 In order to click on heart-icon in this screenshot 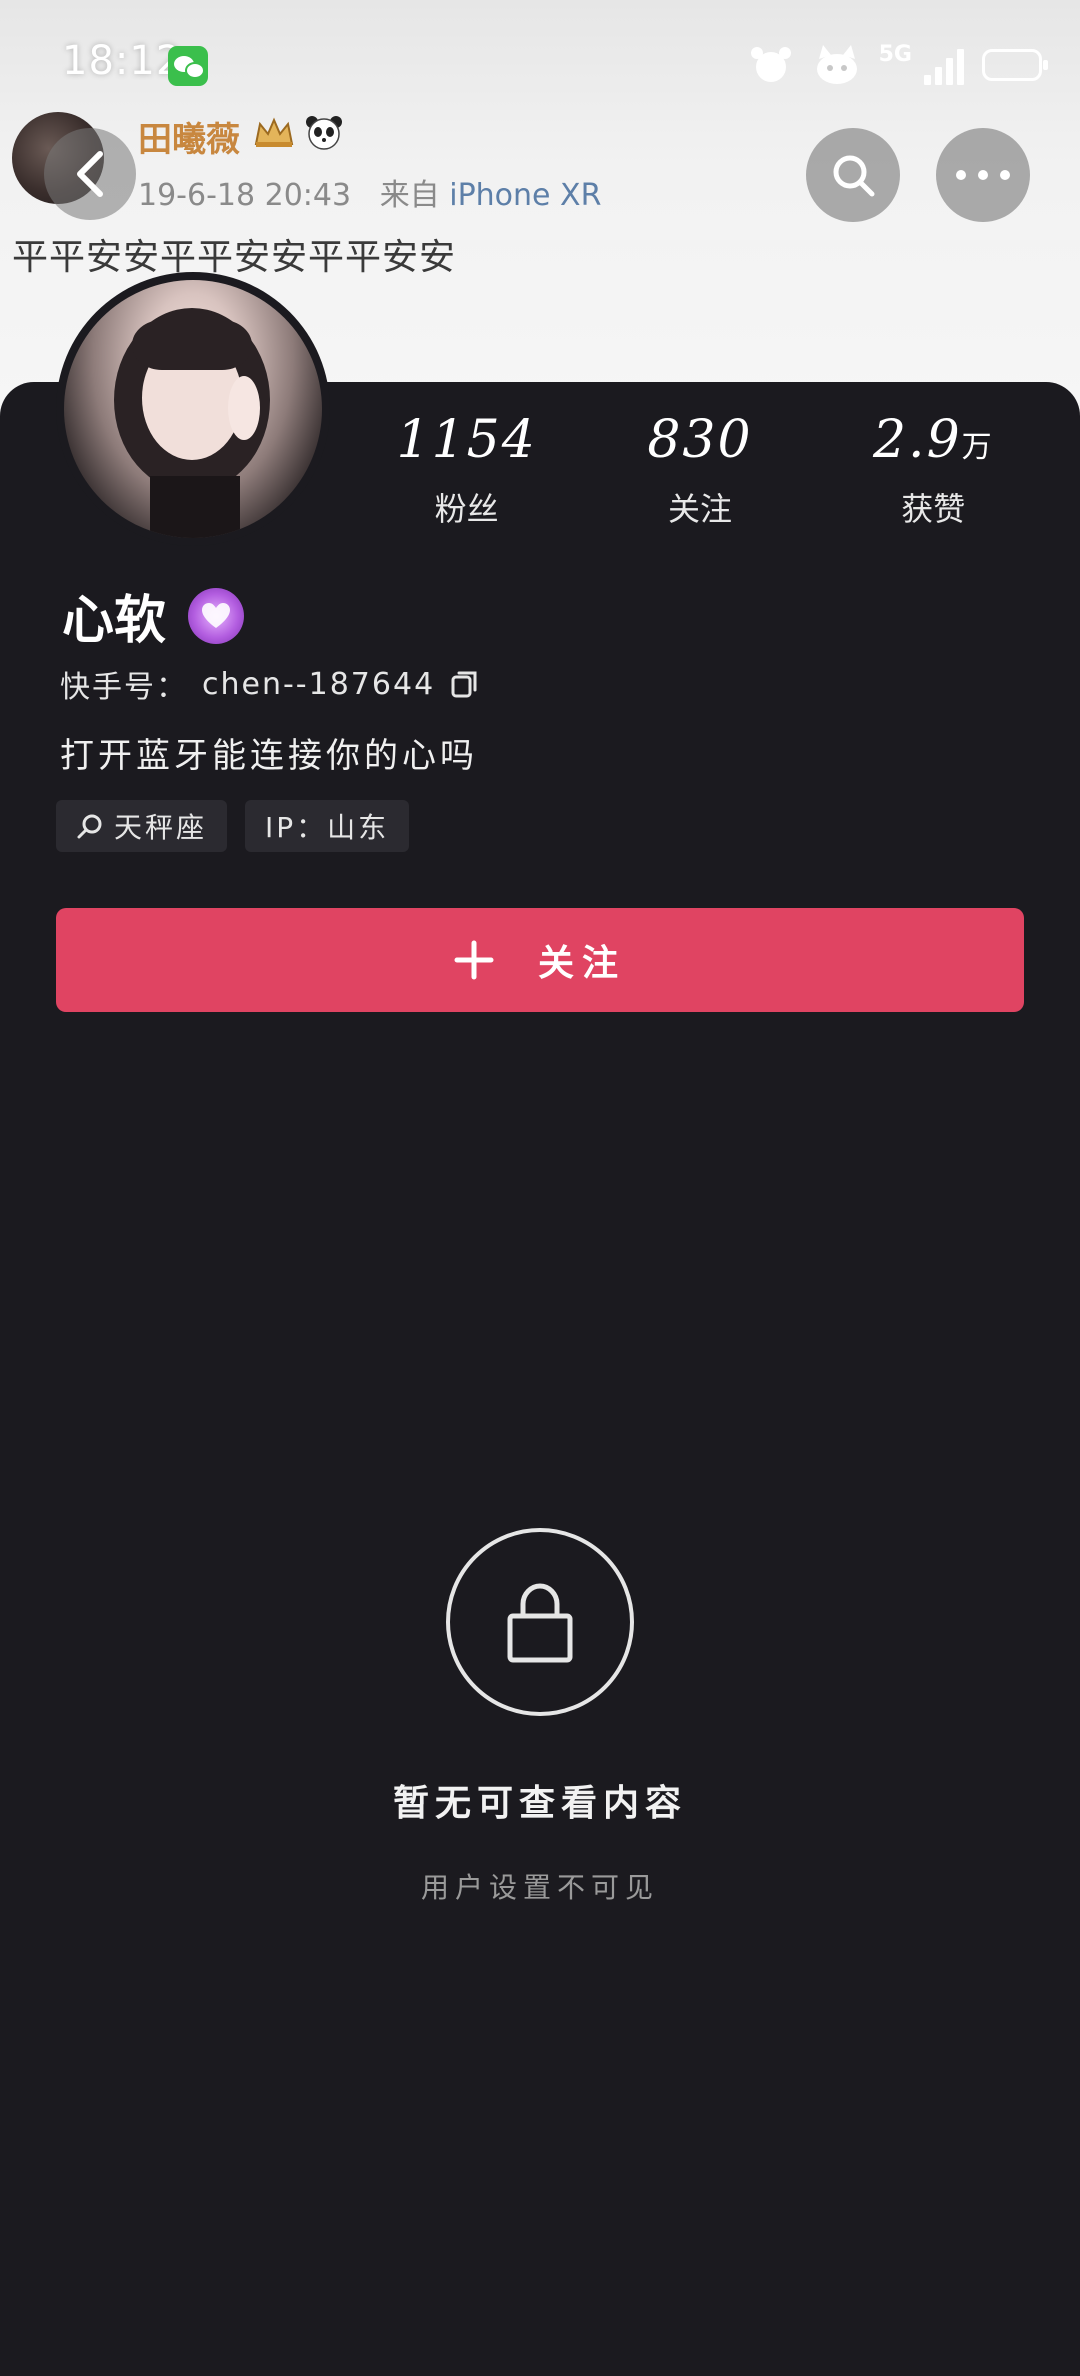, I will do `click(216, 615)`.